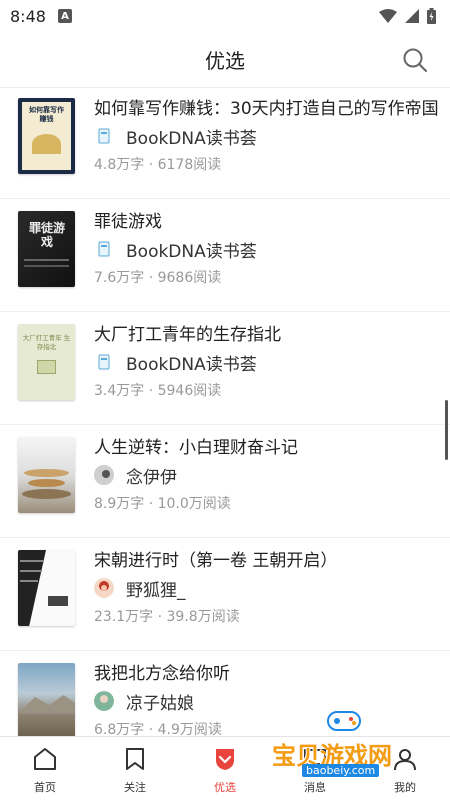  Describe the element at coordinates (46, 136) in the screenshot. I see `book-cover: 如何靠写作赚钱` at that location.